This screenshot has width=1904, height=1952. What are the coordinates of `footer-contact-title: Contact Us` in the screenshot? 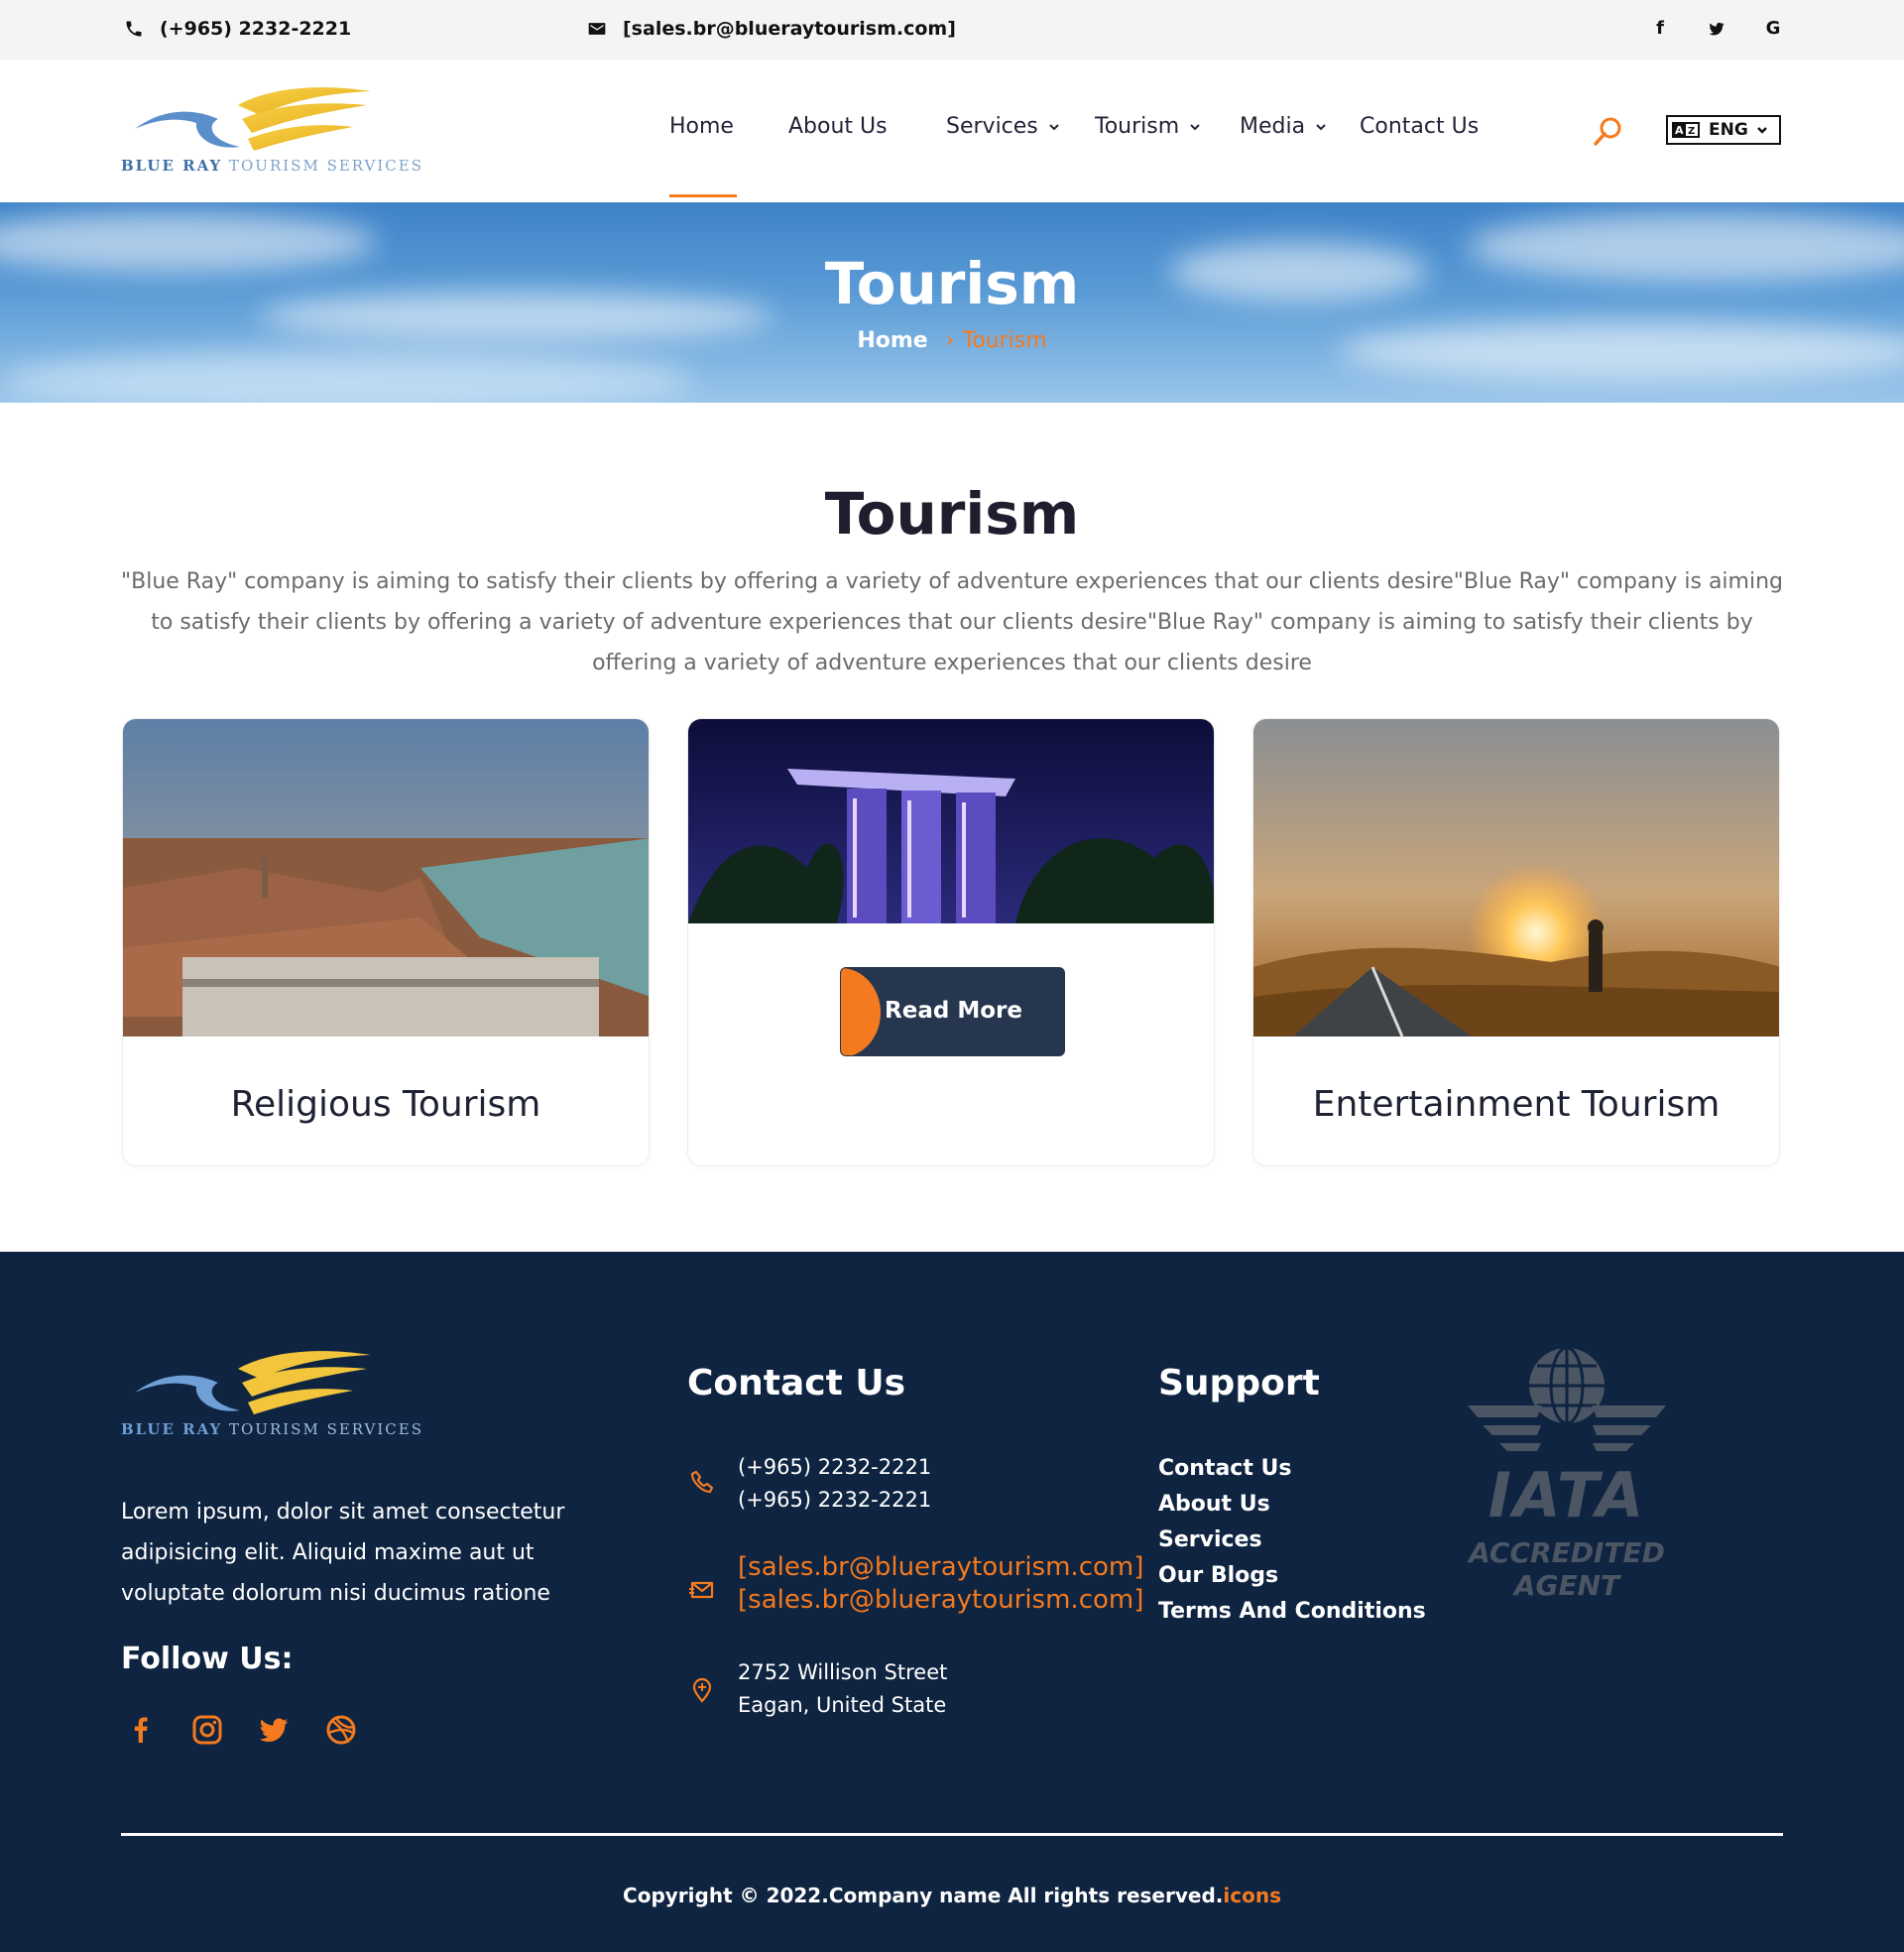 It's located at (796, 1383).